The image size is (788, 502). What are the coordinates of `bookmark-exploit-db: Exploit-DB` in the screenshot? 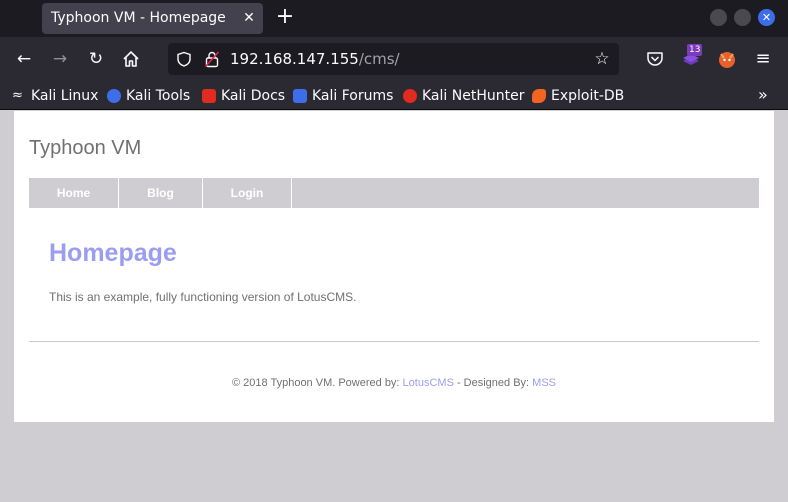 It's located at (578, 95).